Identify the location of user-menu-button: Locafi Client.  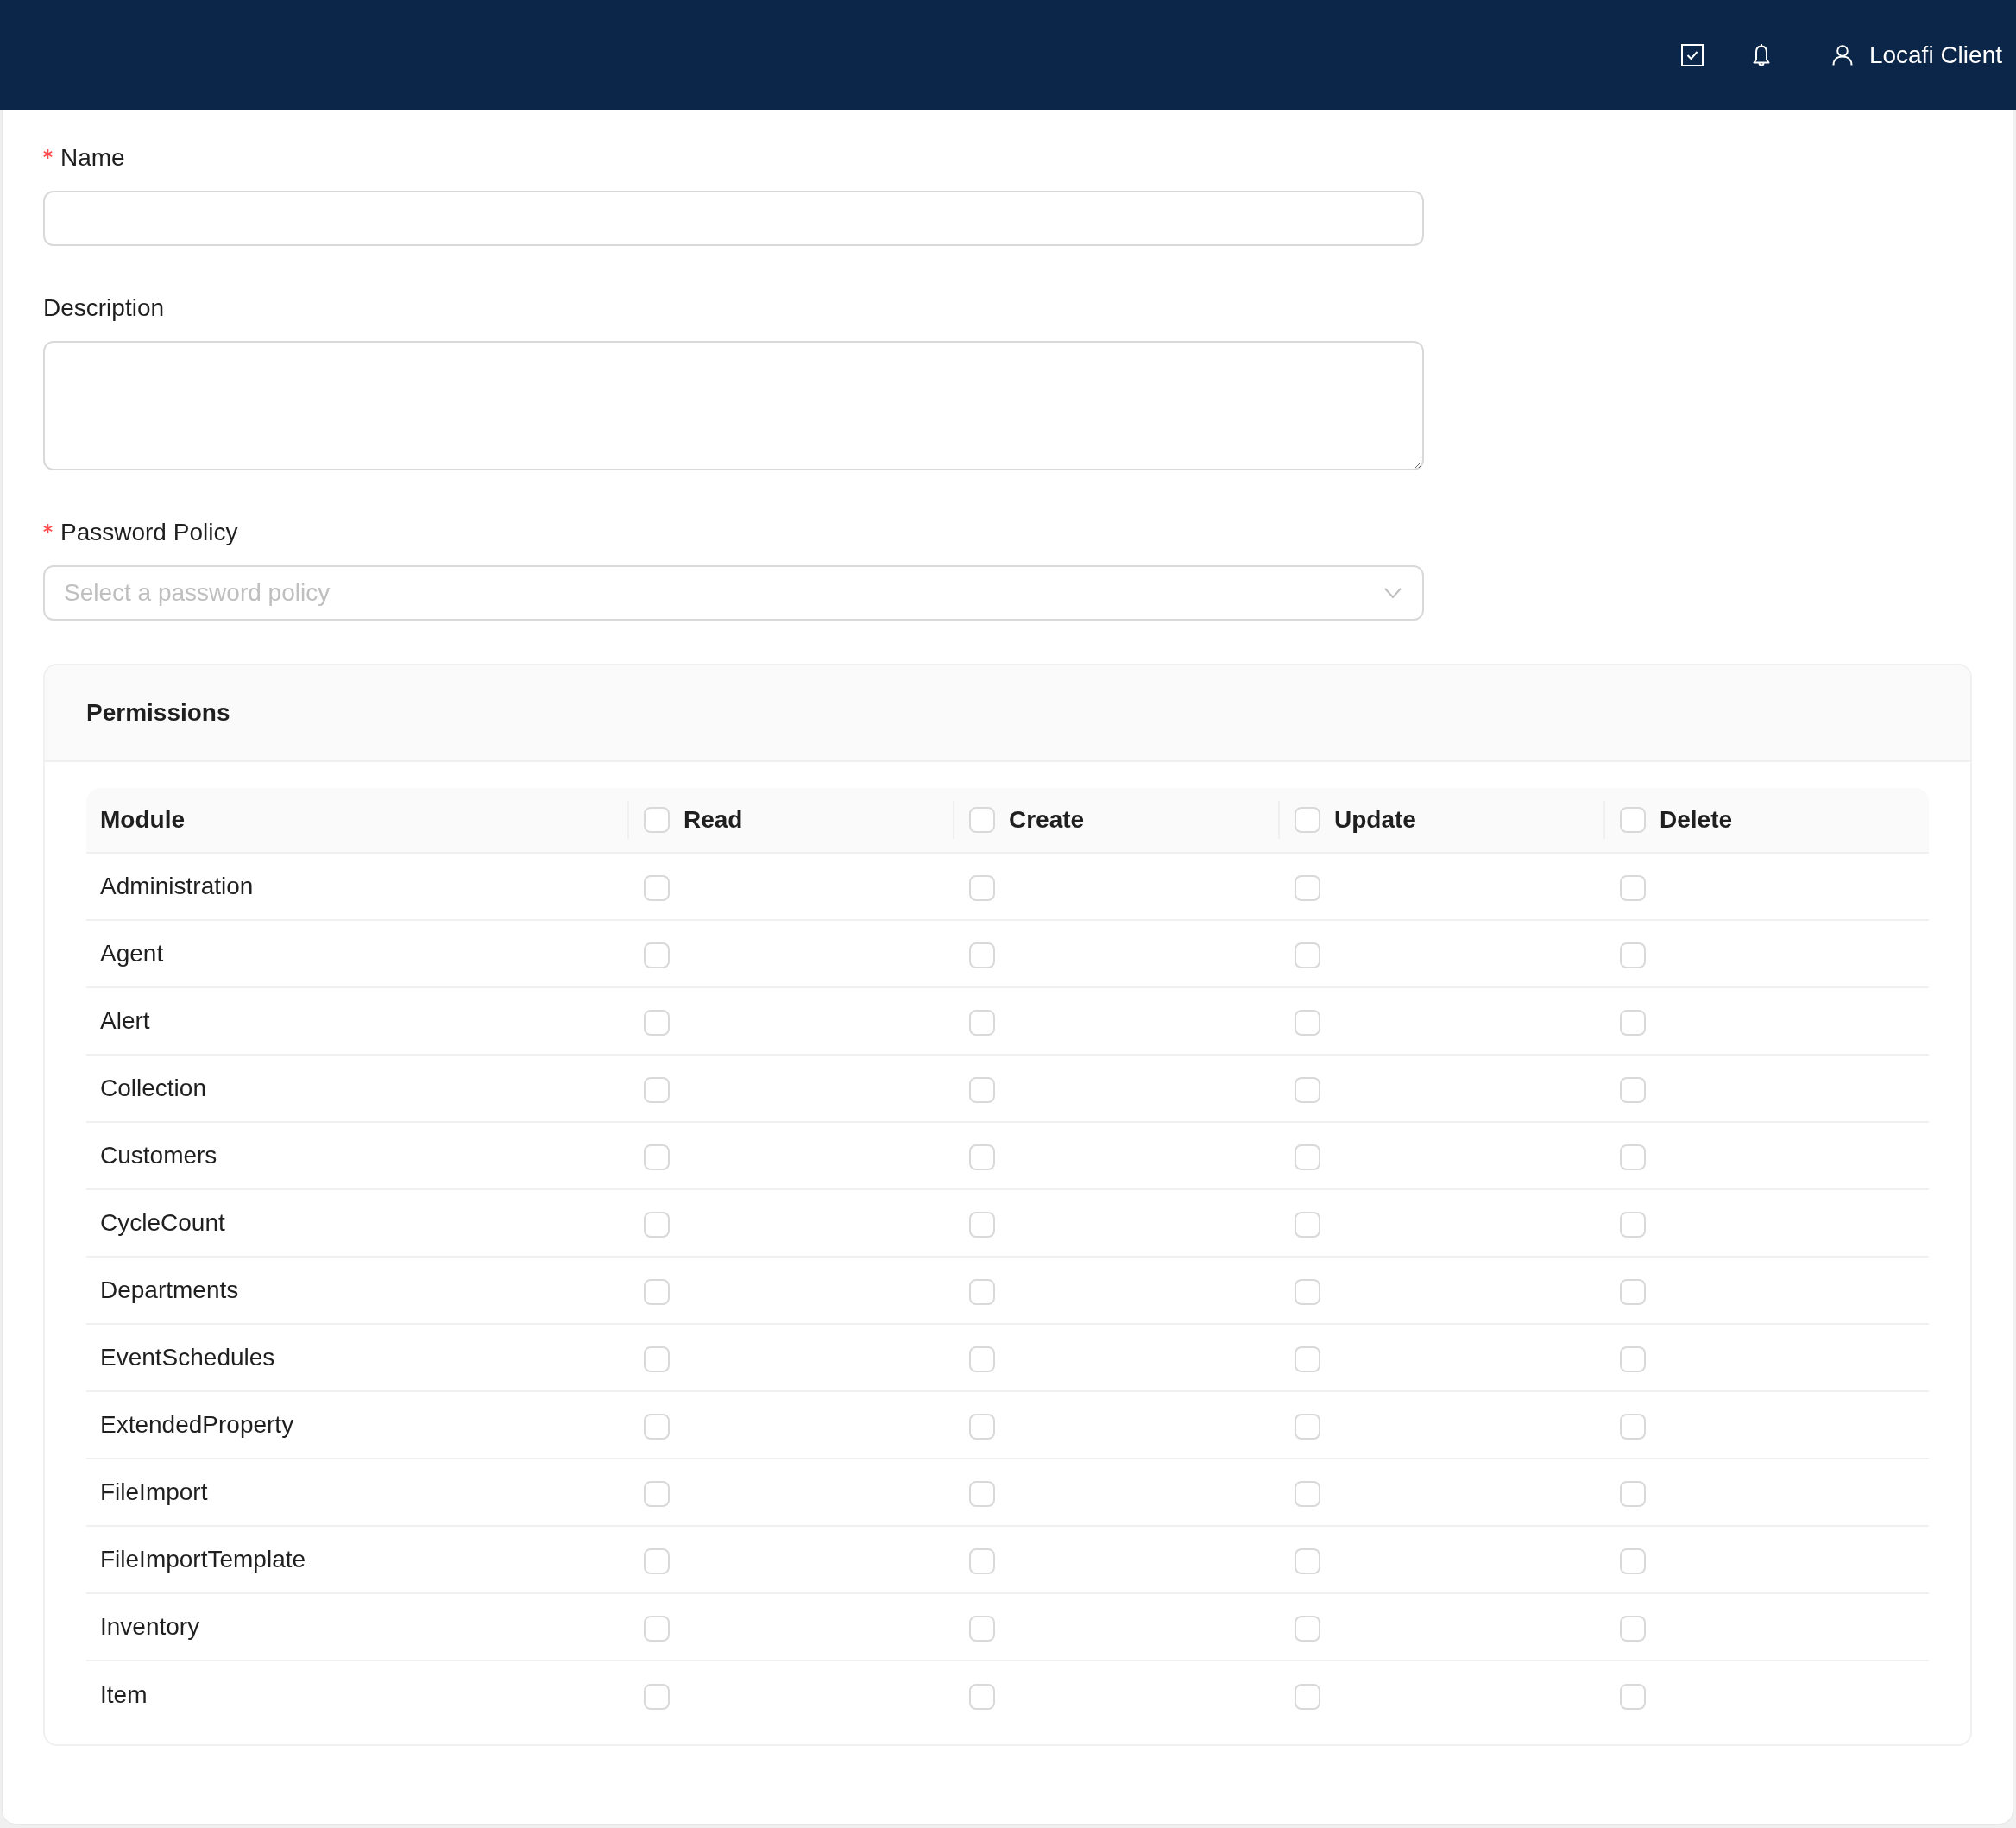
(1917, 55).